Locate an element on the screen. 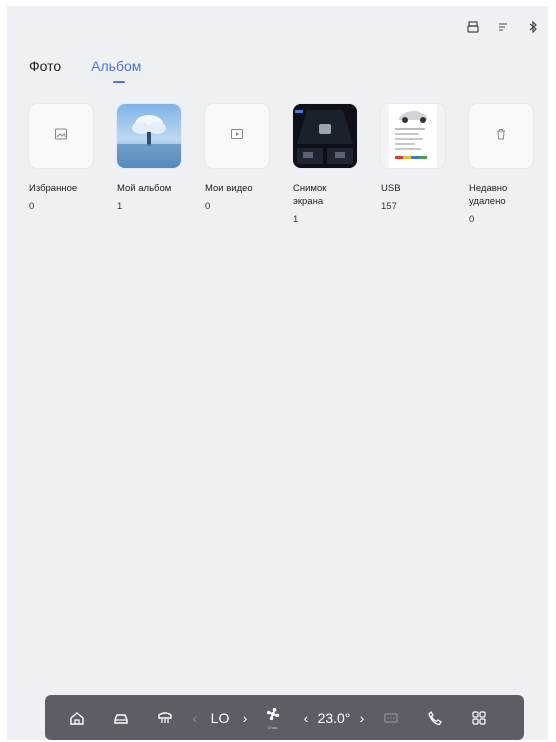 This screenshot has height=742, width=556. signal-icon is located at coordinates (503, 27).